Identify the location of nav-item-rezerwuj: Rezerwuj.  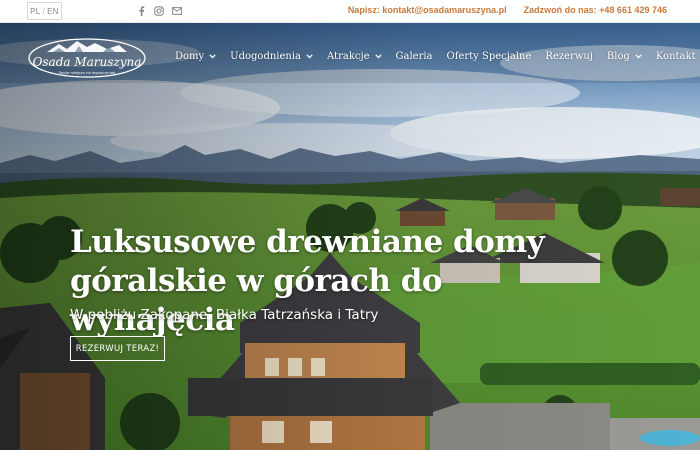
(569, 56).